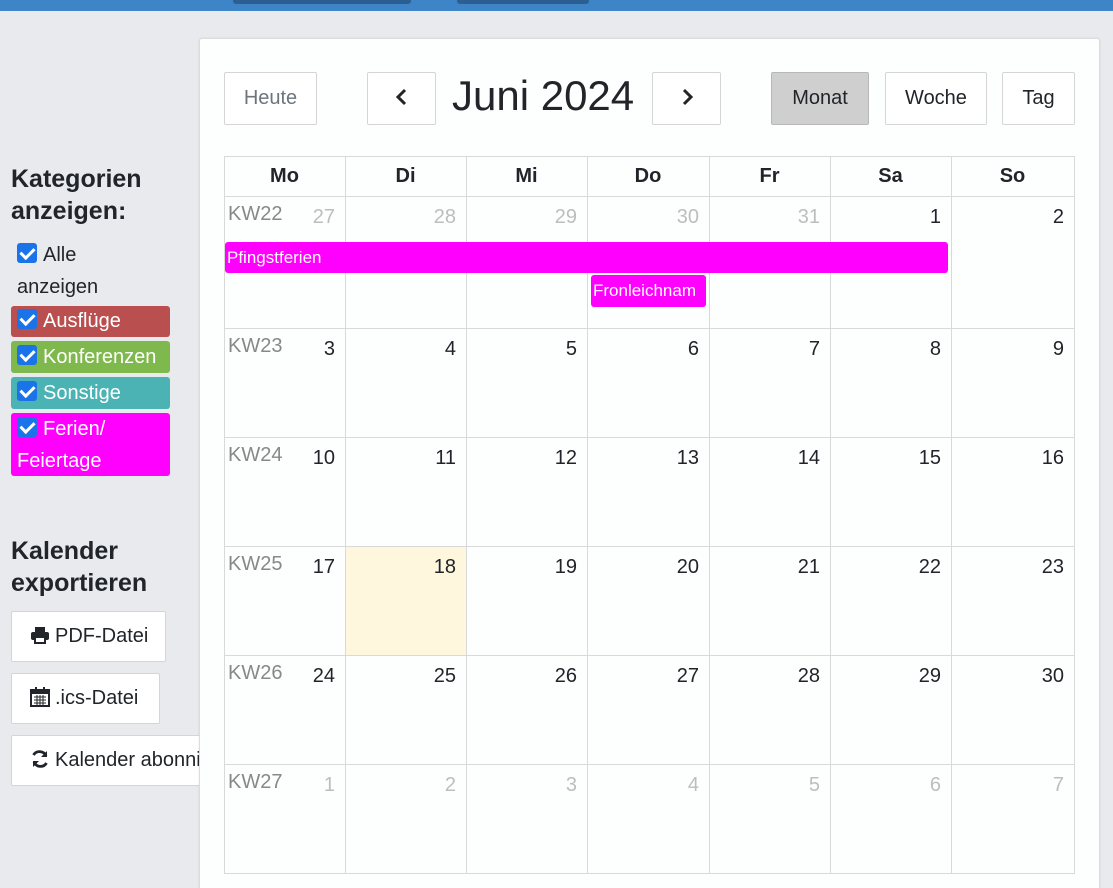  Describe the element at coordinates (936, 98) in the screenshot. I see `view-week-button: Woche` at that location.